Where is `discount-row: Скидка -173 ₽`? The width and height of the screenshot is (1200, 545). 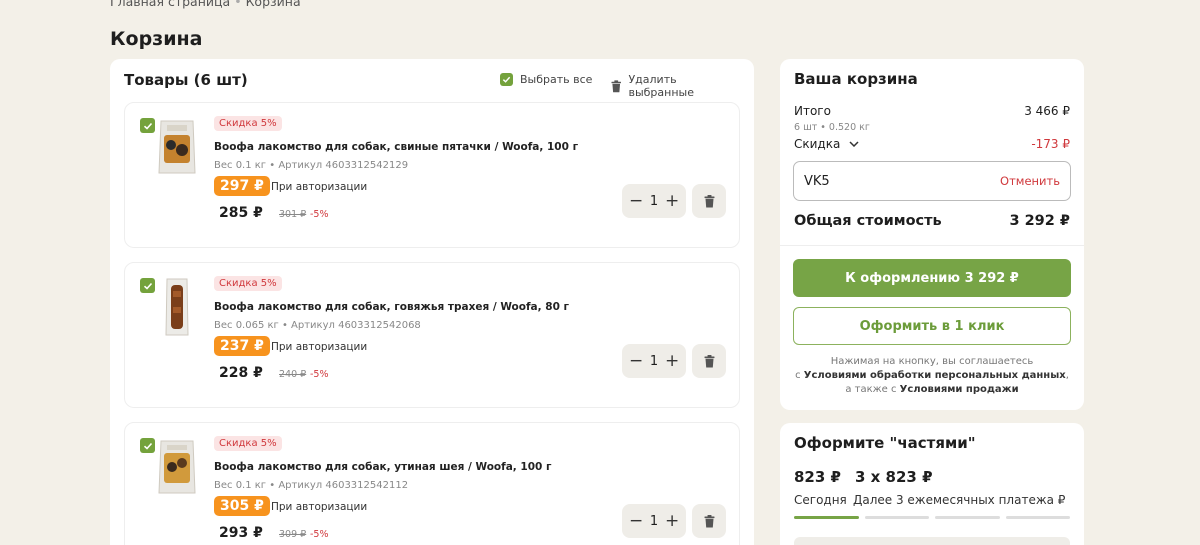
discount-row: Скидка -173 ₽ is located at coordinates (932, 144).